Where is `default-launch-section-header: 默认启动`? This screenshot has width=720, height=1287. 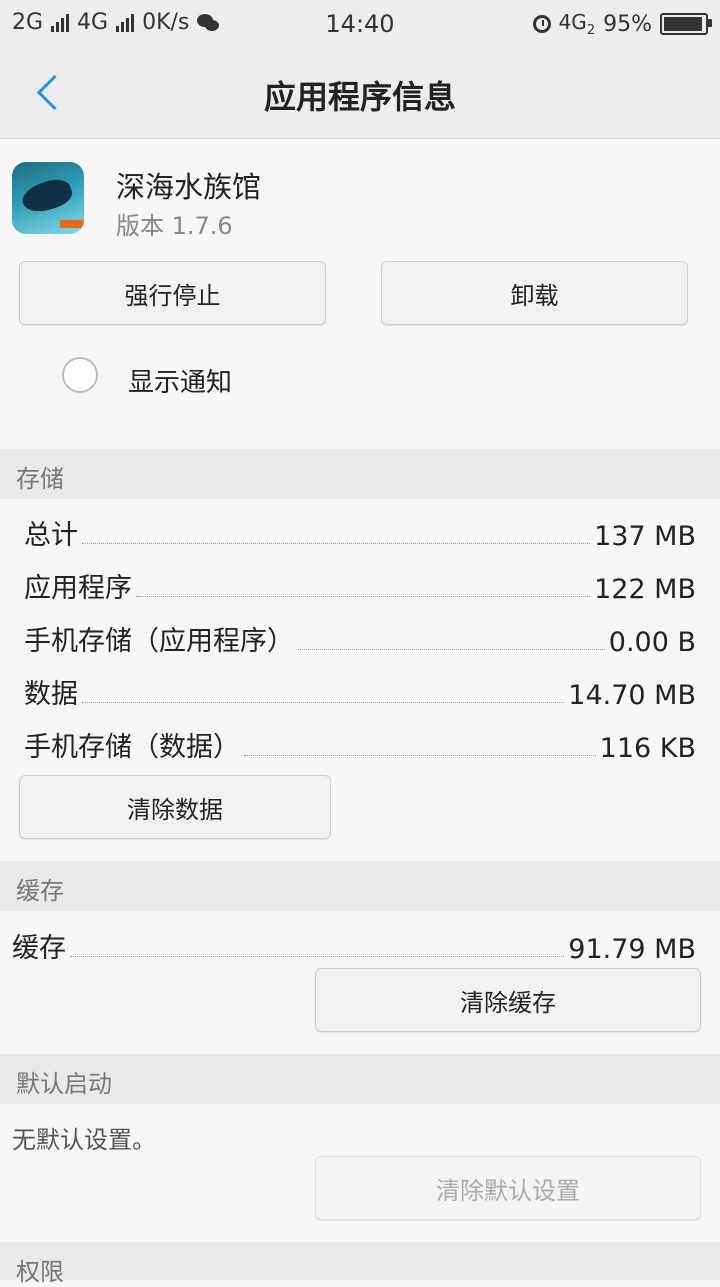 default-launch-section-header: 默认启动 is located at coordinates (360, 1079).